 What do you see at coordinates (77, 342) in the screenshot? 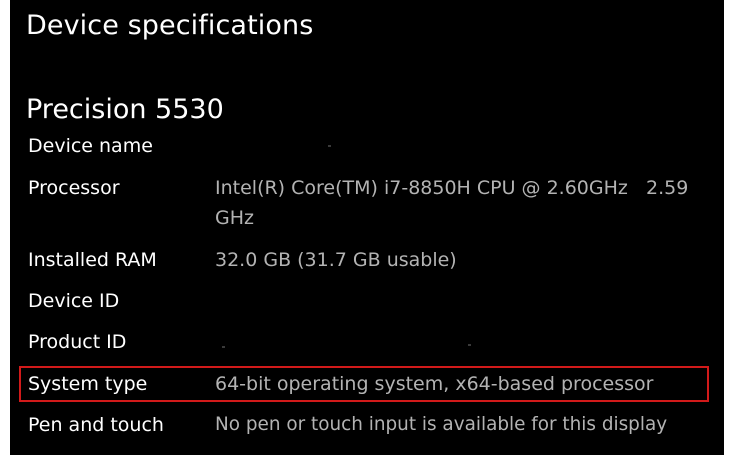
I see `spec-label-product-id: Product ID` at bounding box center [77, 342].